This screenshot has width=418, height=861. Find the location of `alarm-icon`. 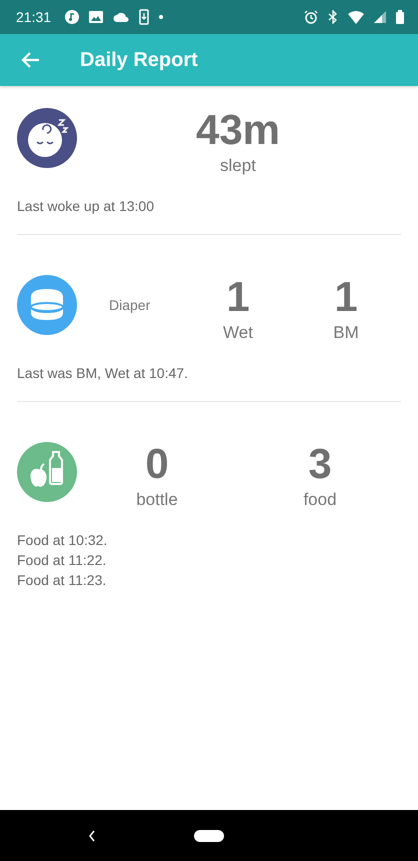

alarm-icon is located at coordinates (311, 17).